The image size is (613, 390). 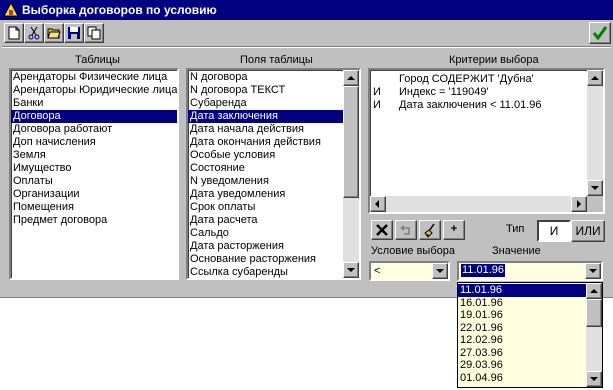 I want to click on copy-icon, so click(x=94, y=33).